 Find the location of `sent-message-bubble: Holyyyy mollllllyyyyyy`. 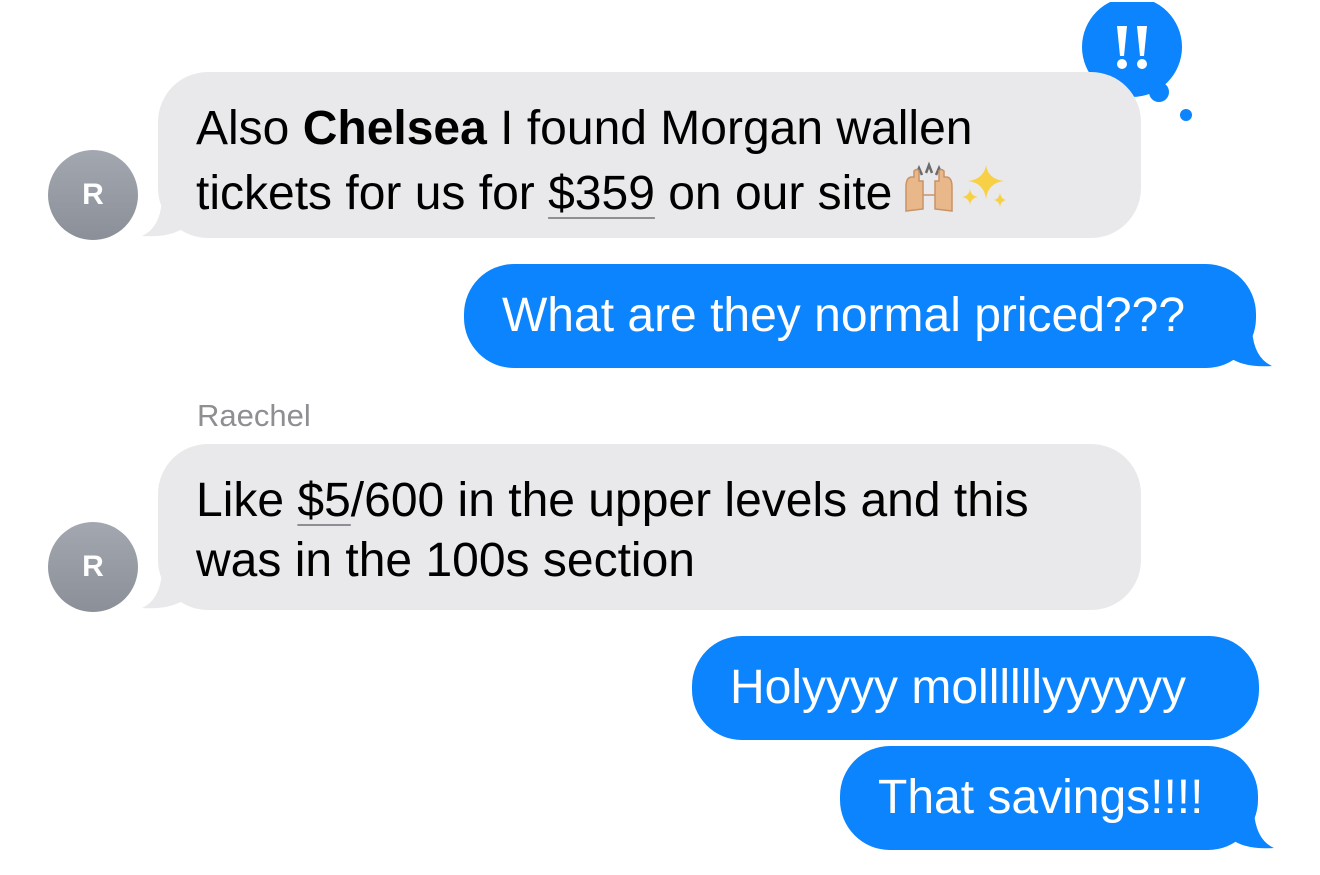

sent-message-bubble: Holyyyy mollllllyyyyyy is located at coordinates (975, 688).